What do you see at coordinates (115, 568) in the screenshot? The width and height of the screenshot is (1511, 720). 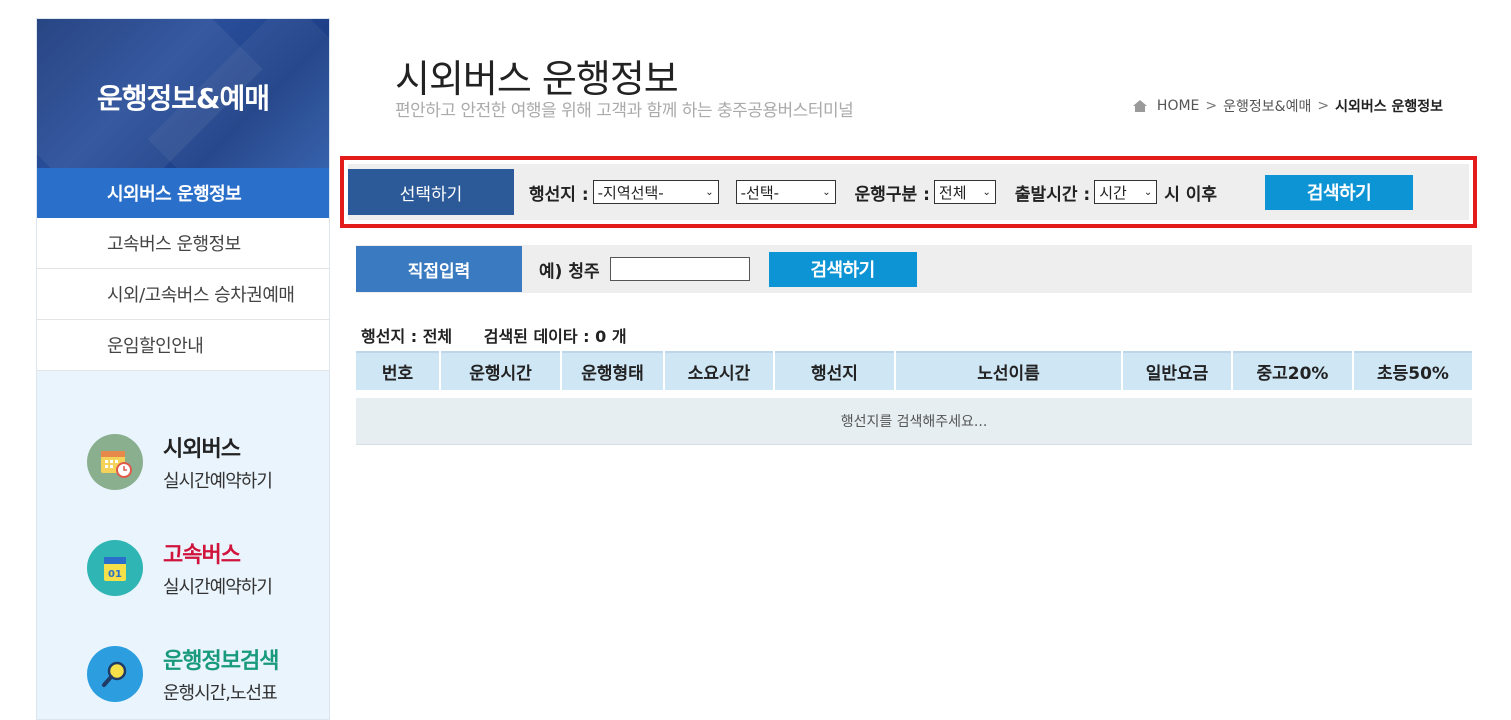 I see `calendar-01-icon: 01` at bounding box center [115, 568].